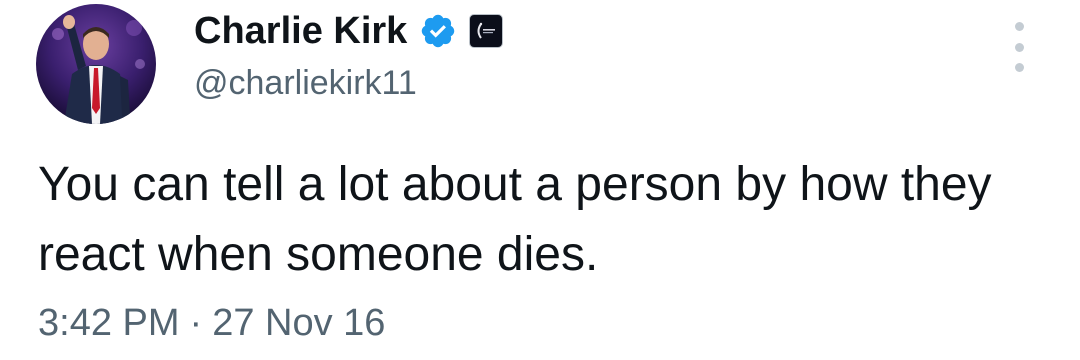 The image size is (1080, 360). What do you see at coordinates (300, 31) in the screenshot?
I see `author-display-name: Charlie Kirk` at bounding box center [300, 31].